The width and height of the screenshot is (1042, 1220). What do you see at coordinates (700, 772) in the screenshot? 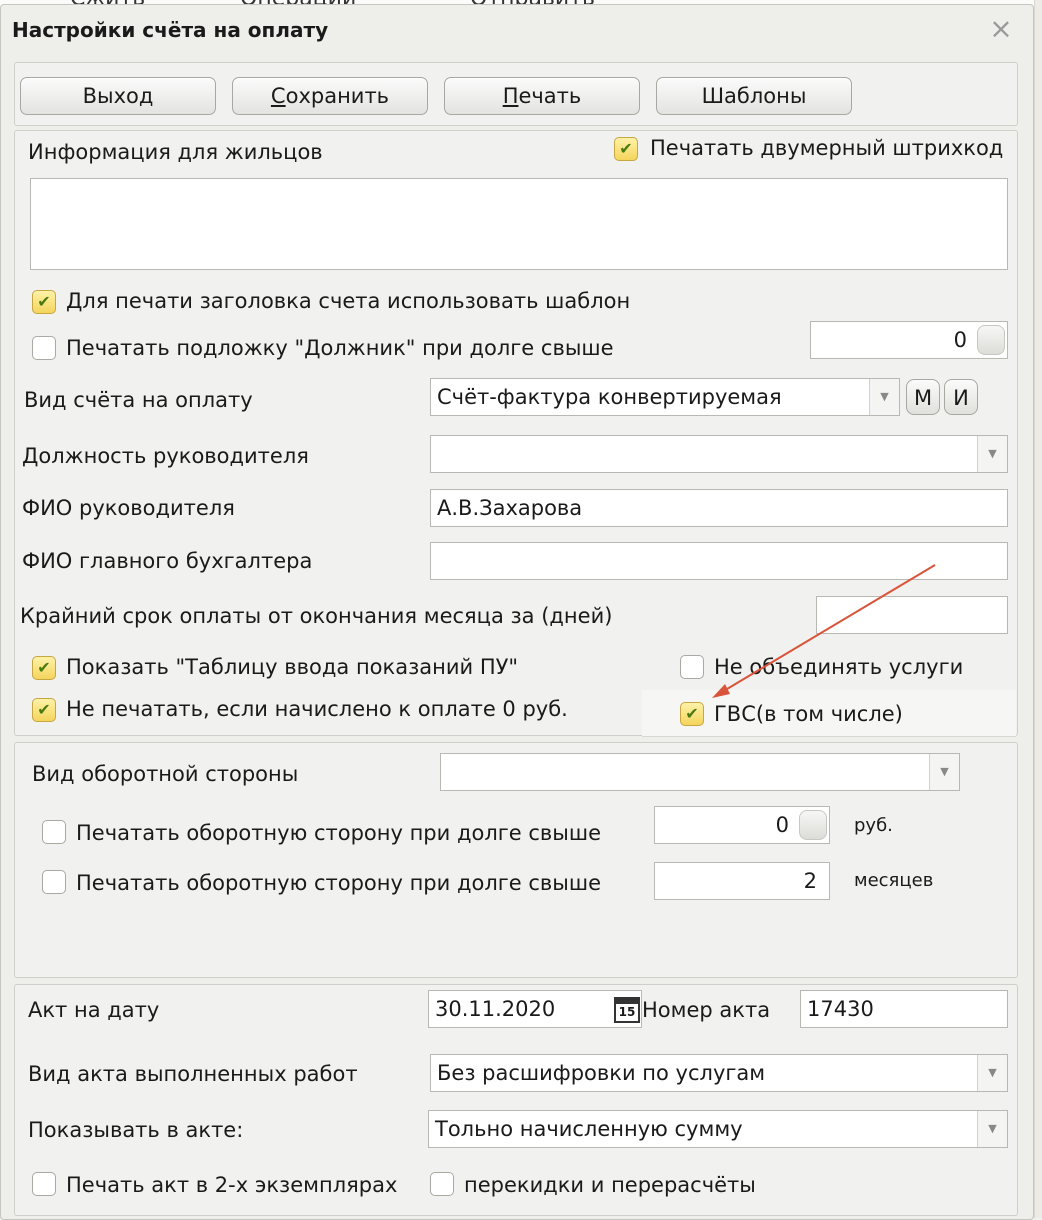
I see `reverse-type-select` at bounding box center [700, 772].